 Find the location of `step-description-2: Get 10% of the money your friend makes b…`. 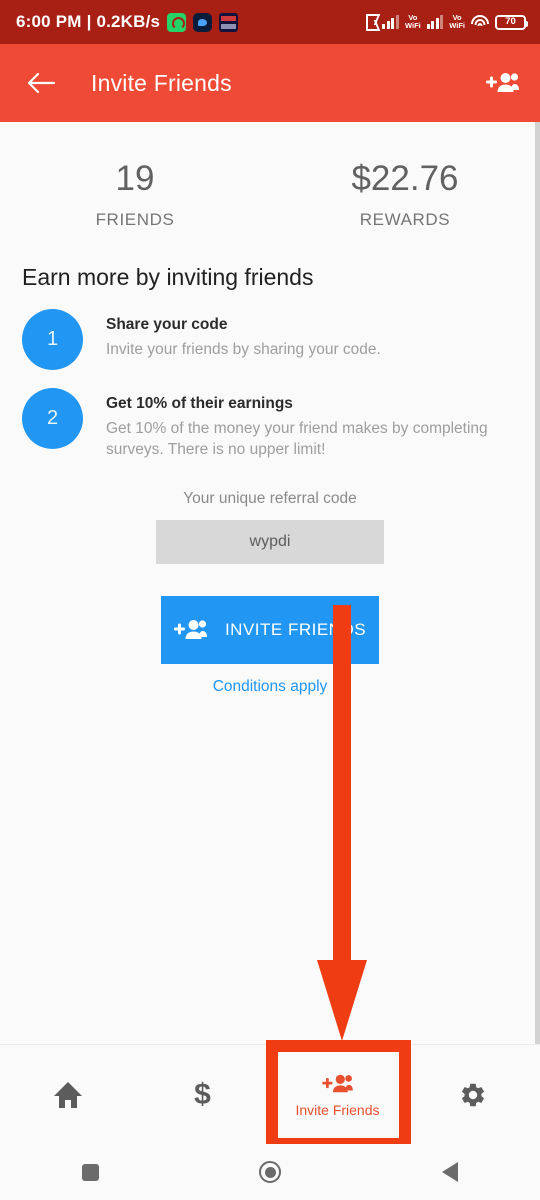

step-description-2: Get 10% of the money your friend makes b… is located at coordinates (297, 438).